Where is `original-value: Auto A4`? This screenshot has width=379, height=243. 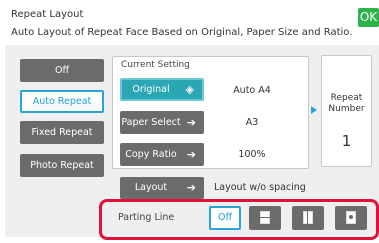 original-value: Auto A4 is located at coordinates (252, 90).